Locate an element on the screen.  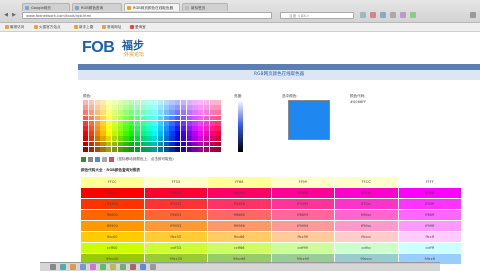
tab-1: Google网页 is located at coordinates (46, 7).